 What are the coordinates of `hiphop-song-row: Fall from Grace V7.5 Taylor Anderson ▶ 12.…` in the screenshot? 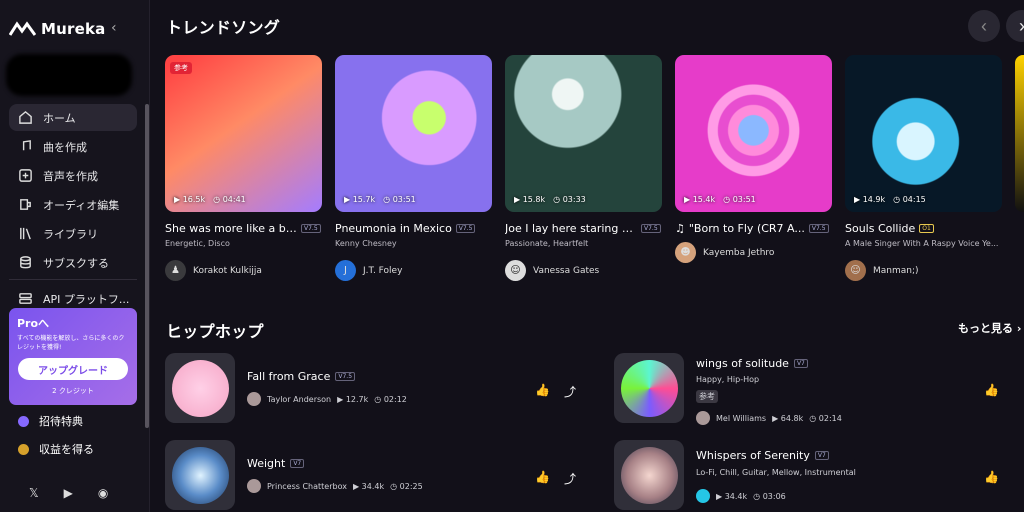 It's located at (370, 389).